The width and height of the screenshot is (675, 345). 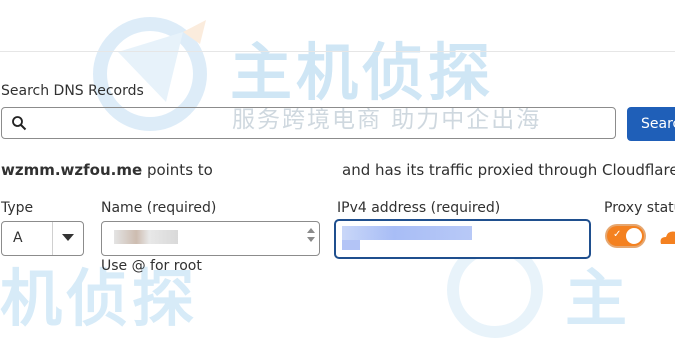 I want to click on toggle-knob, so click(x=634, y=236).